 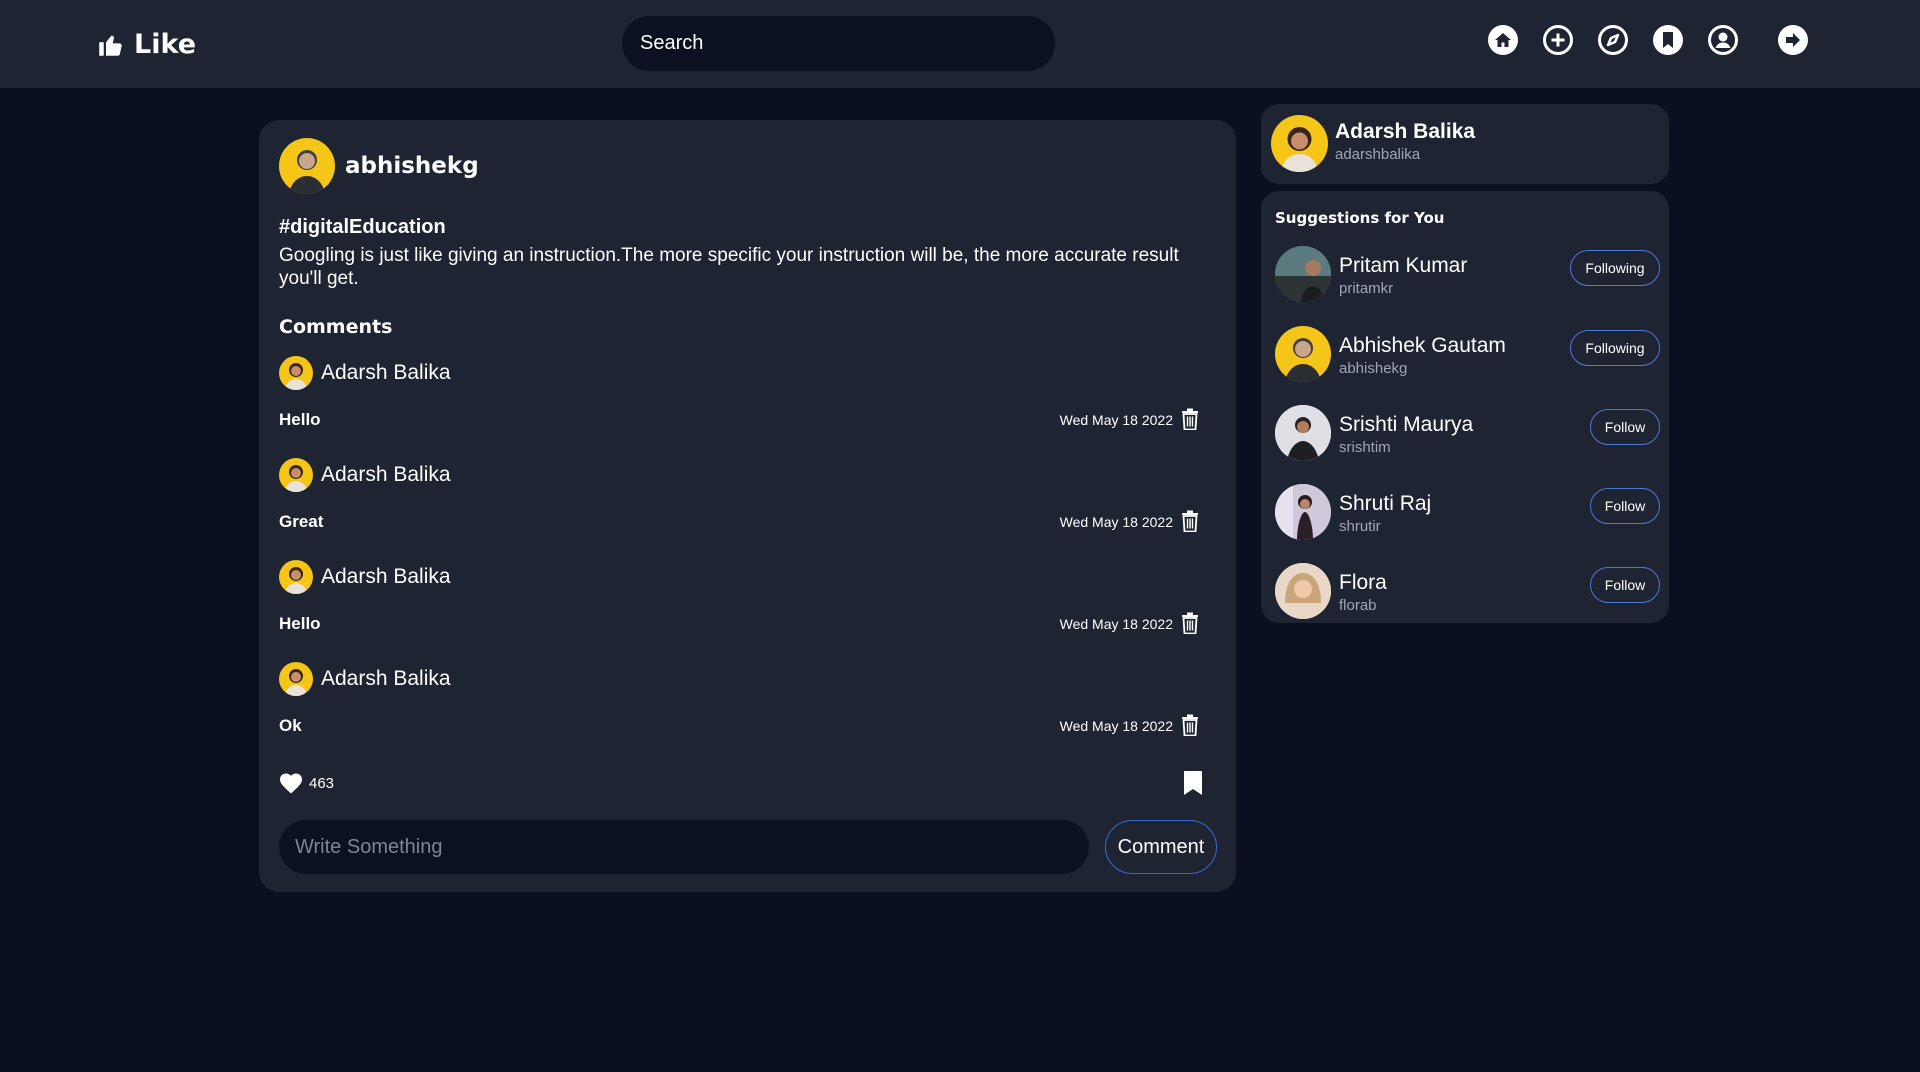 I want to click on suggestion-item: Abhishek Gautam abhishekg Following, so click(x=1467, y=356).